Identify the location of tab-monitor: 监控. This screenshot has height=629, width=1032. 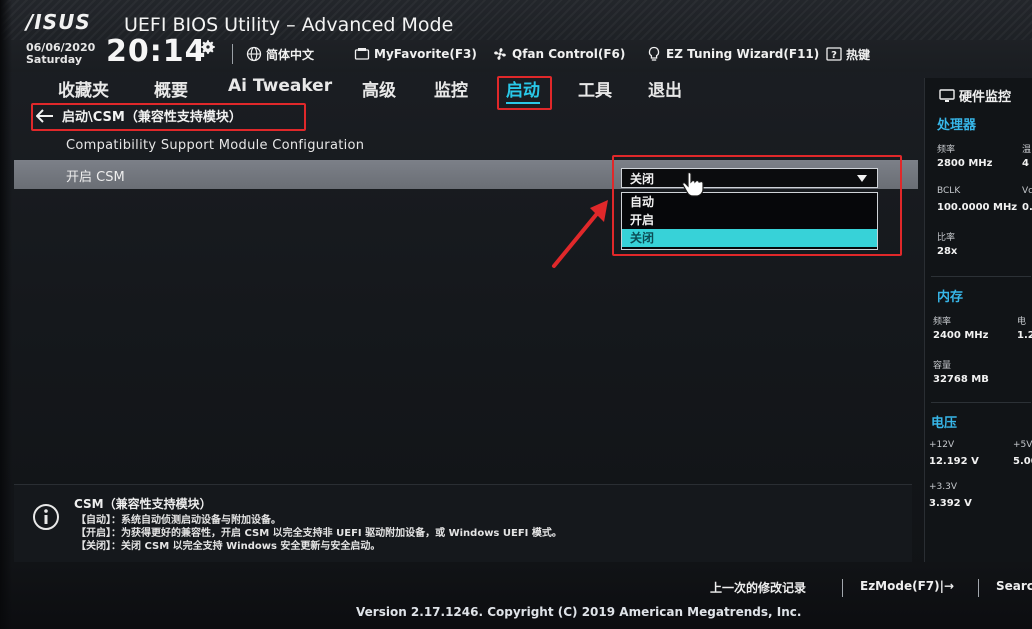
(451, 88).